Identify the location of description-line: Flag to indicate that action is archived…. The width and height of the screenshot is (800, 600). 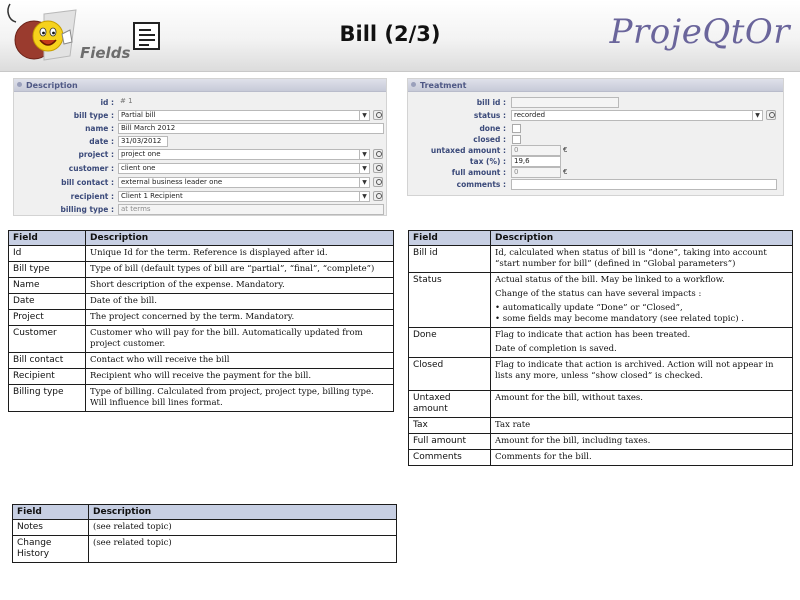
(634, 370).